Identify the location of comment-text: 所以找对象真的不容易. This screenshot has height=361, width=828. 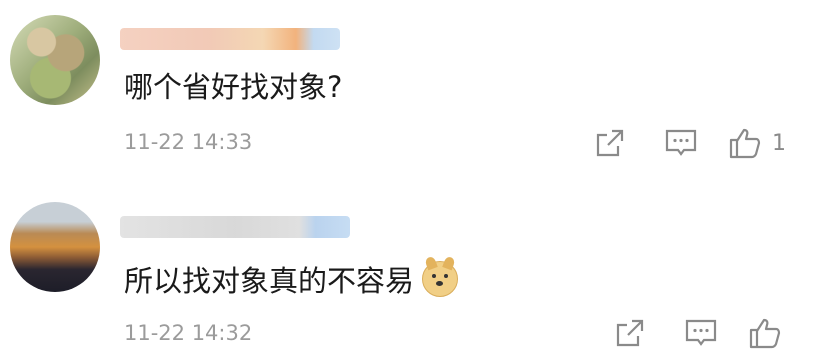
(269, 281).